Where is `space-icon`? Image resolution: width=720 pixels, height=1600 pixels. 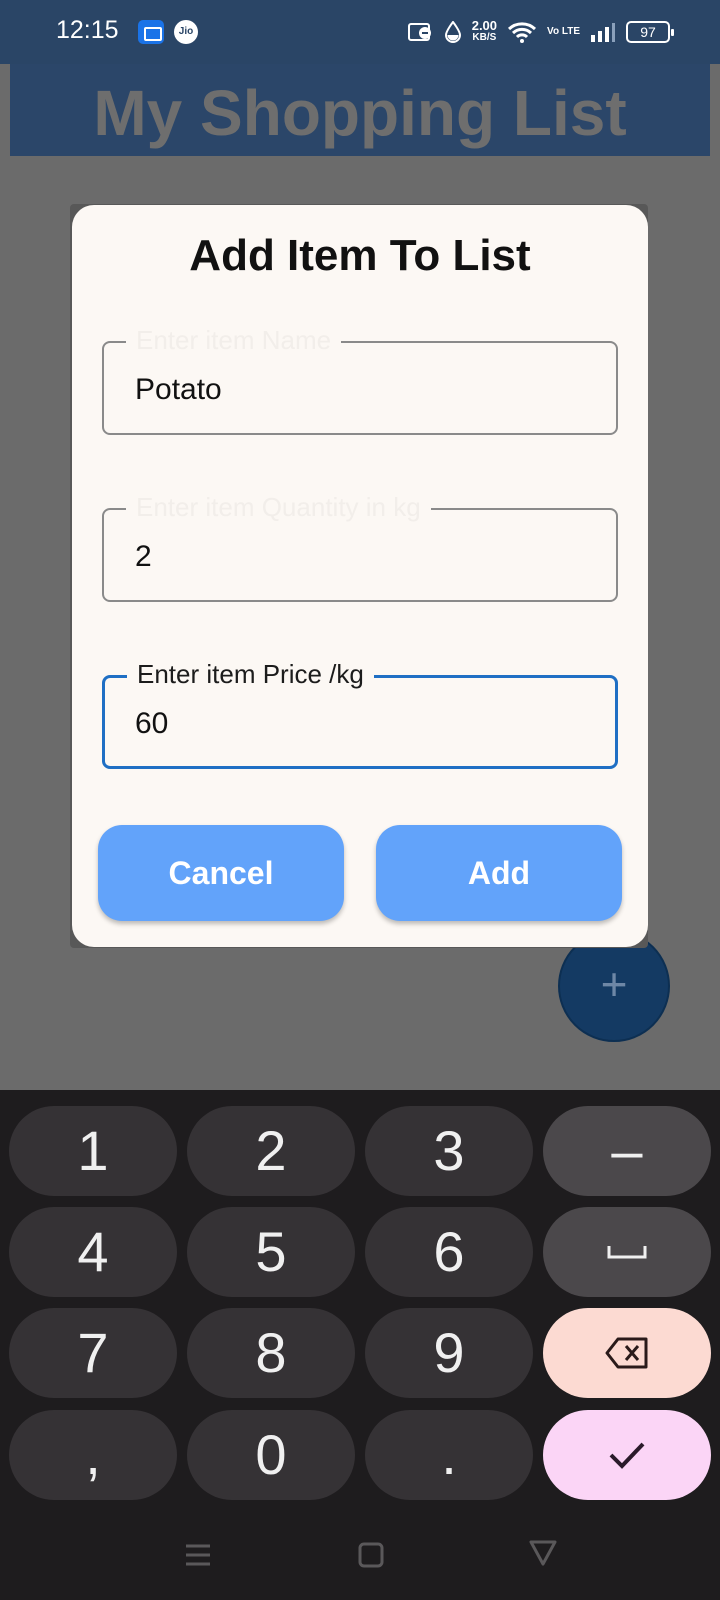
space-icon is located at coordinates (627, 1252).